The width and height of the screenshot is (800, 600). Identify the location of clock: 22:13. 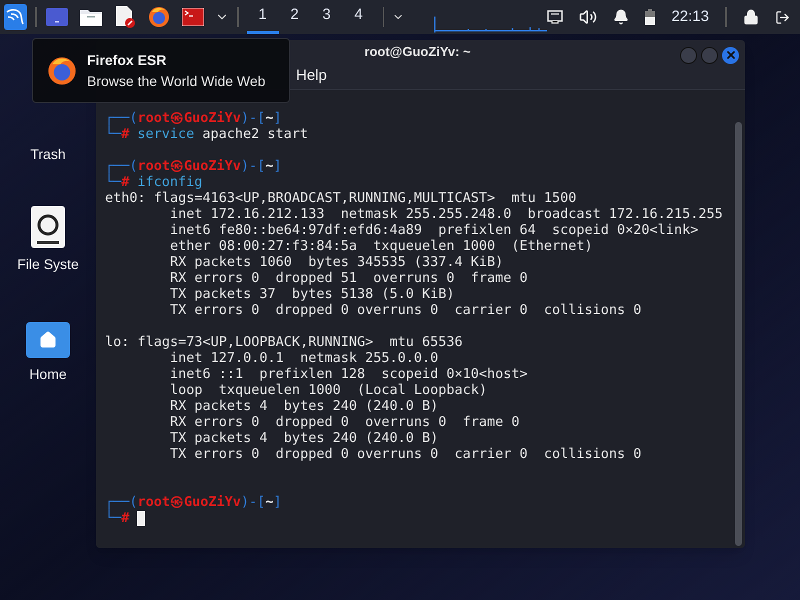
(690, 17).